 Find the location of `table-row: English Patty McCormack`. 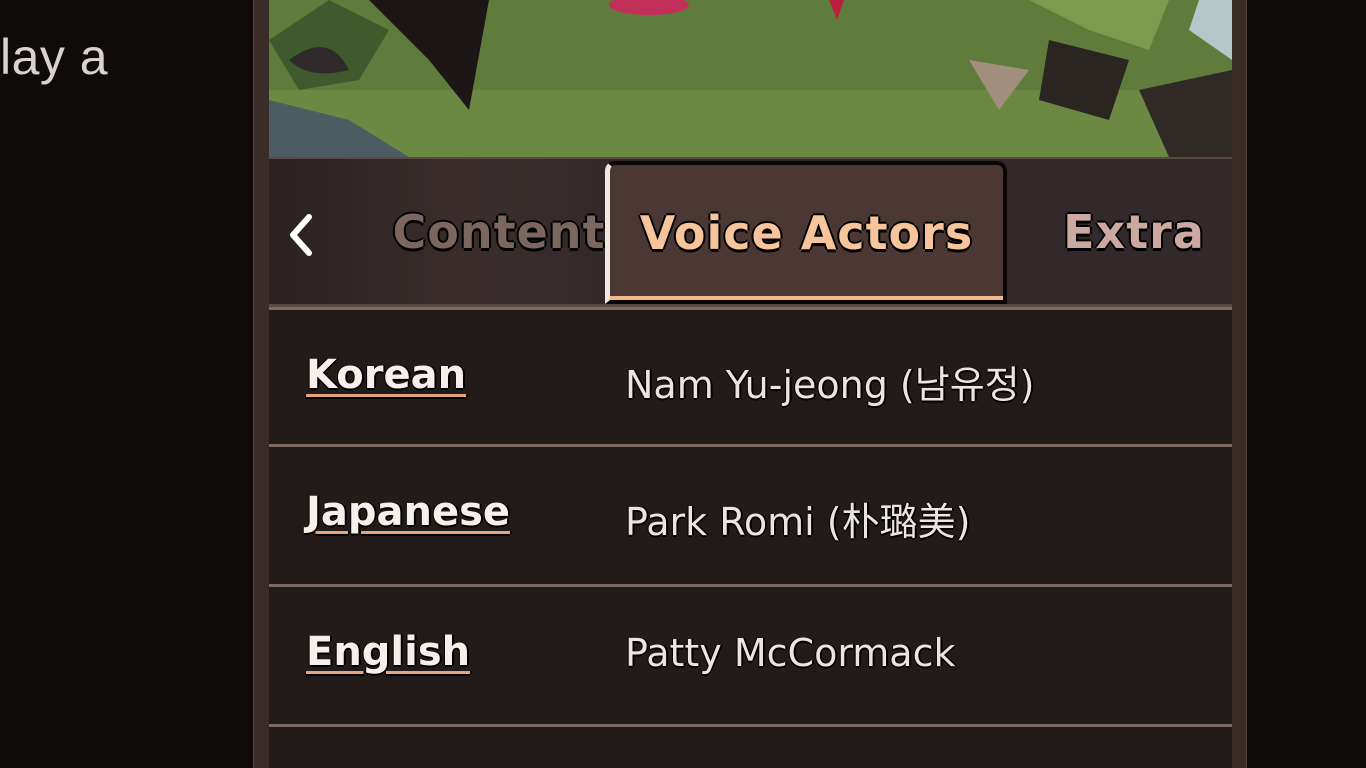

table-row: English Patty McCormack is located at coordinates (750, 657).